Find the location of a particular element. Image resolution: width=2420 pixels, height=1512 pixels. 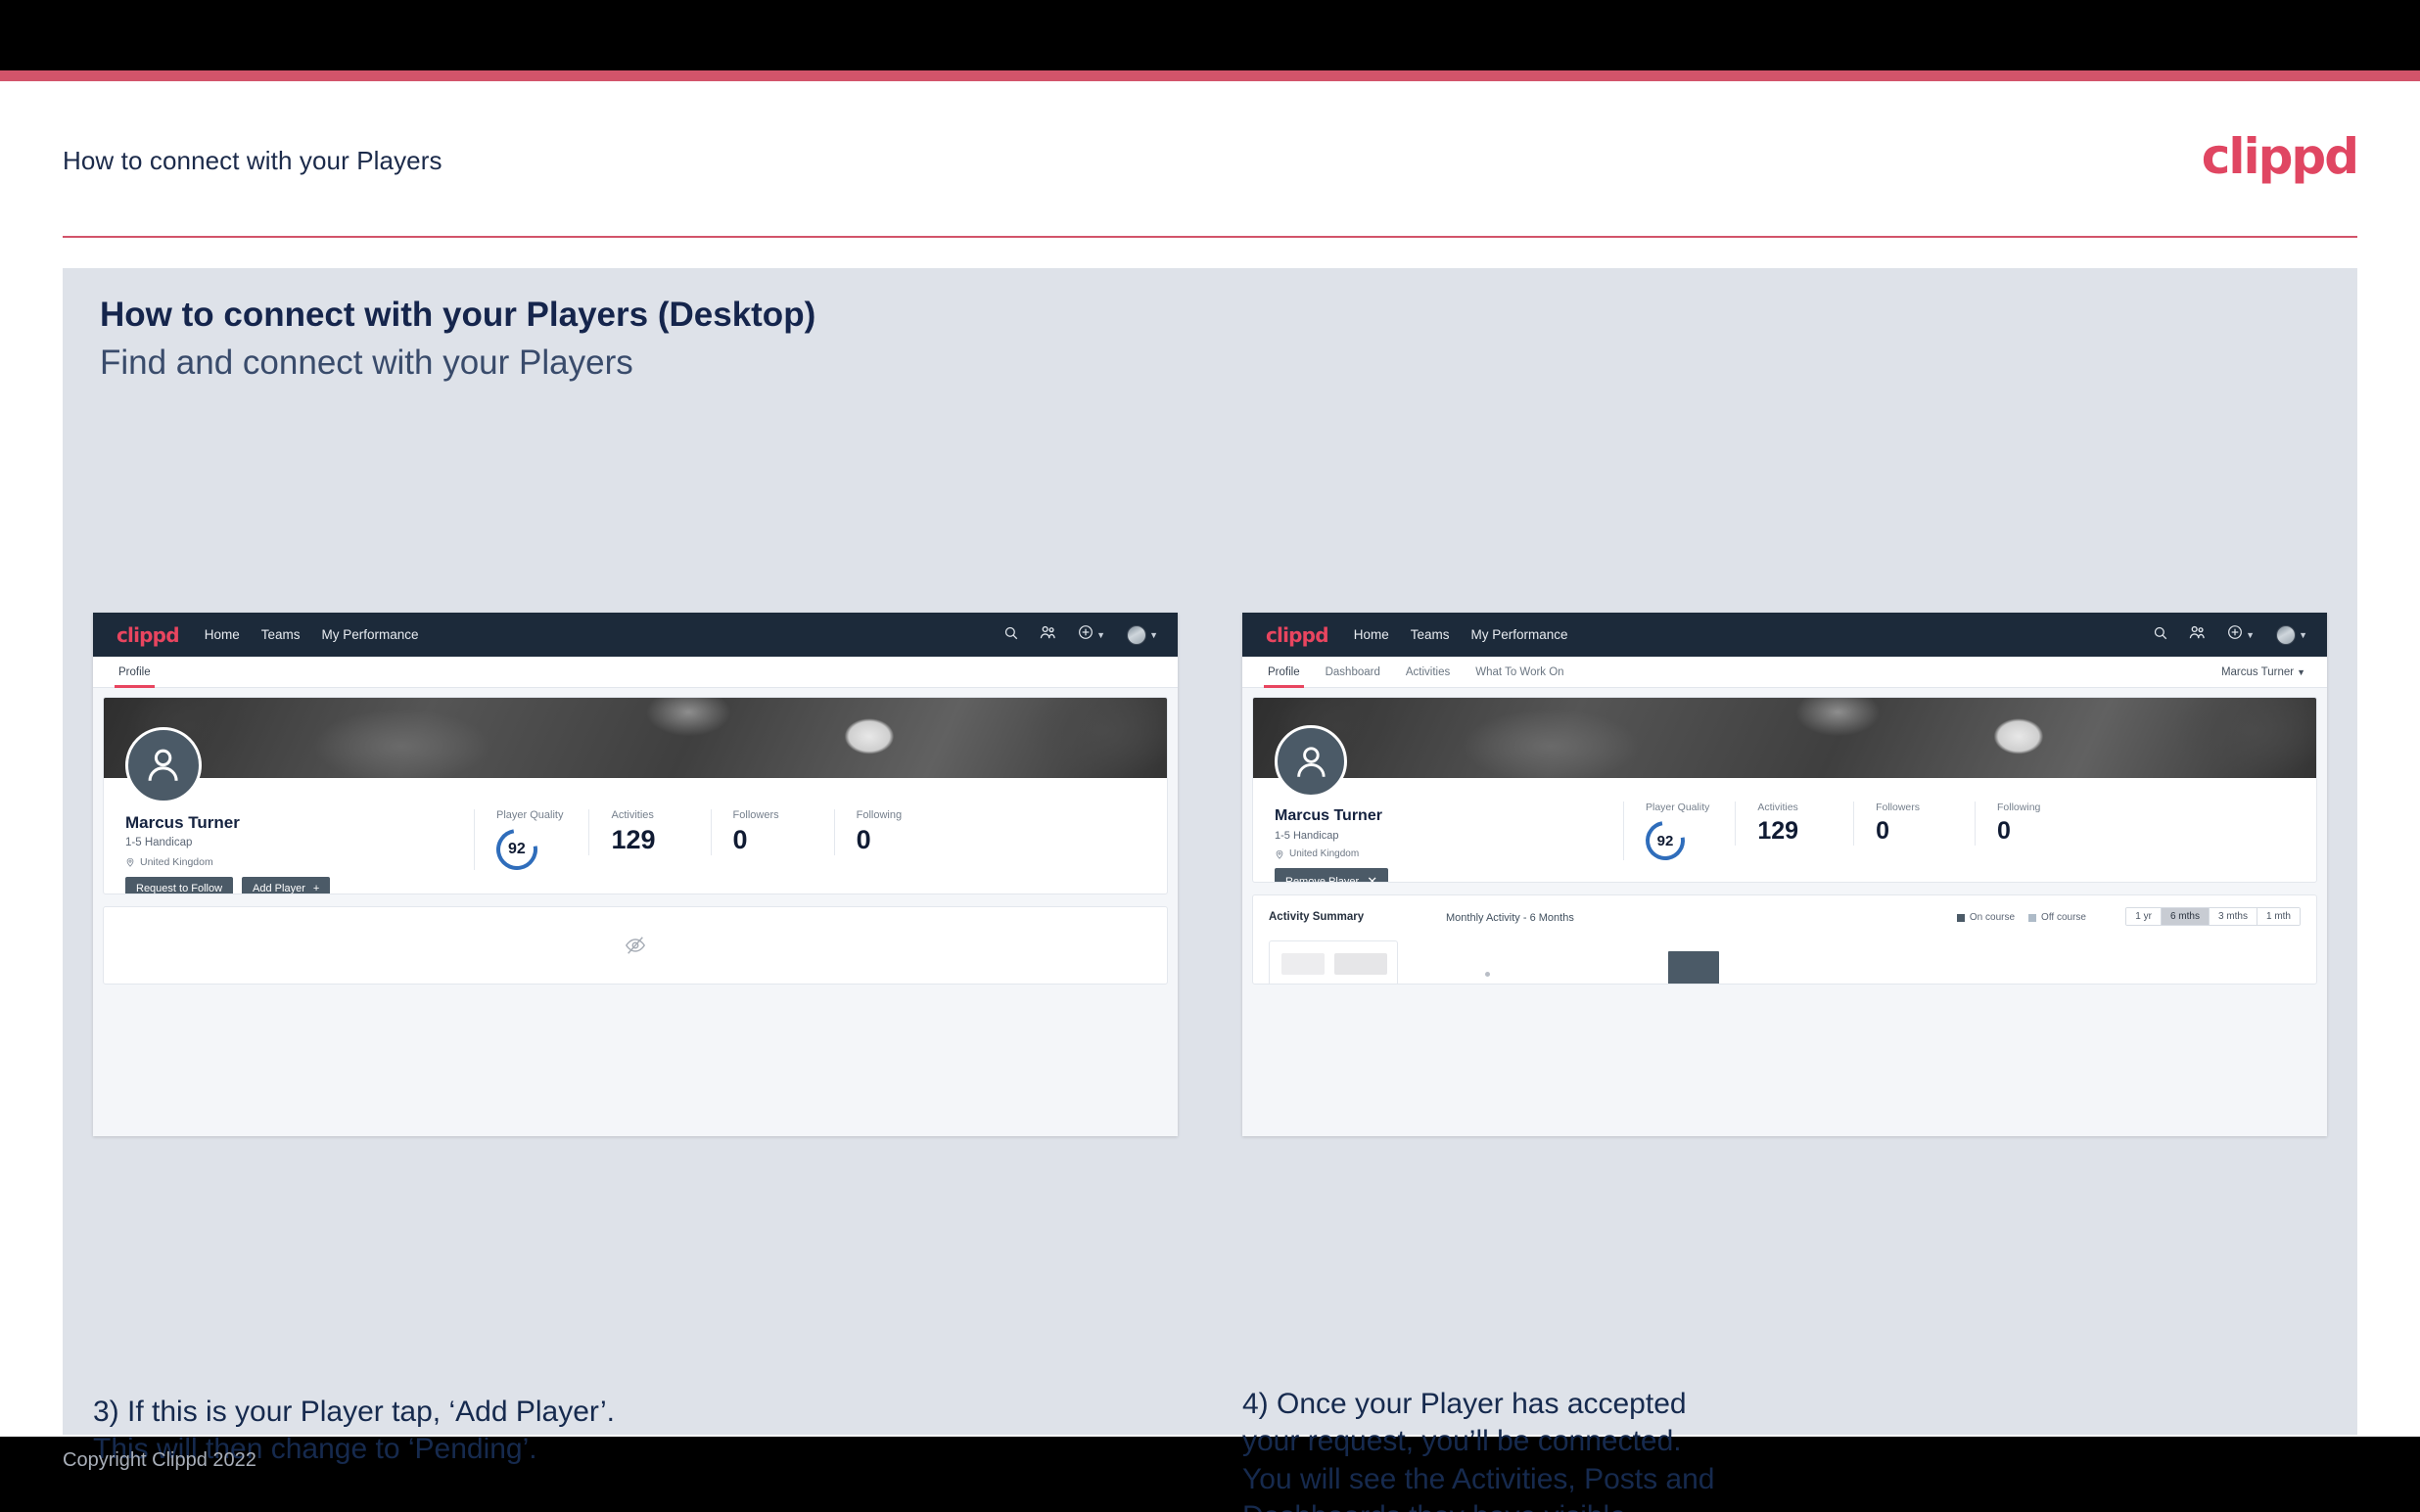

profile-avatar-right is located at coordinates (1311, 761).